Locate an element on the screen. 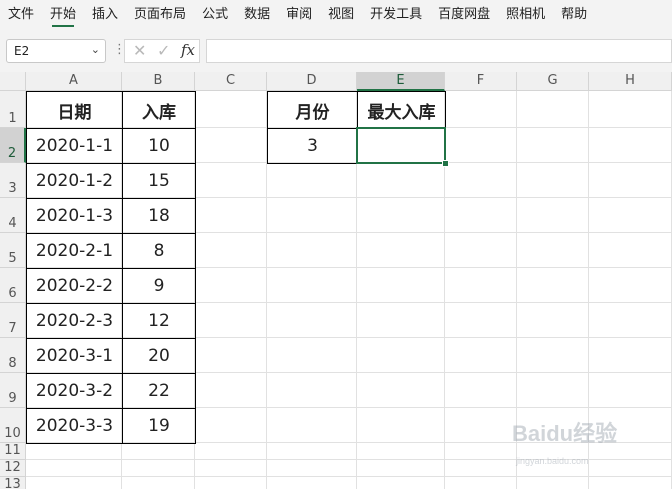 The image size is (672, 489). column-header: F is located at coordinates (481, 81).